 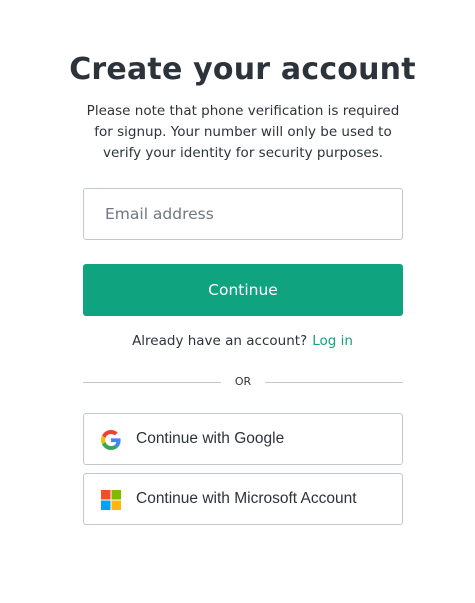 What do you see at coordinates (243, 214) in the screenshot?
I see `email-field` at bounding box center [243, 214].